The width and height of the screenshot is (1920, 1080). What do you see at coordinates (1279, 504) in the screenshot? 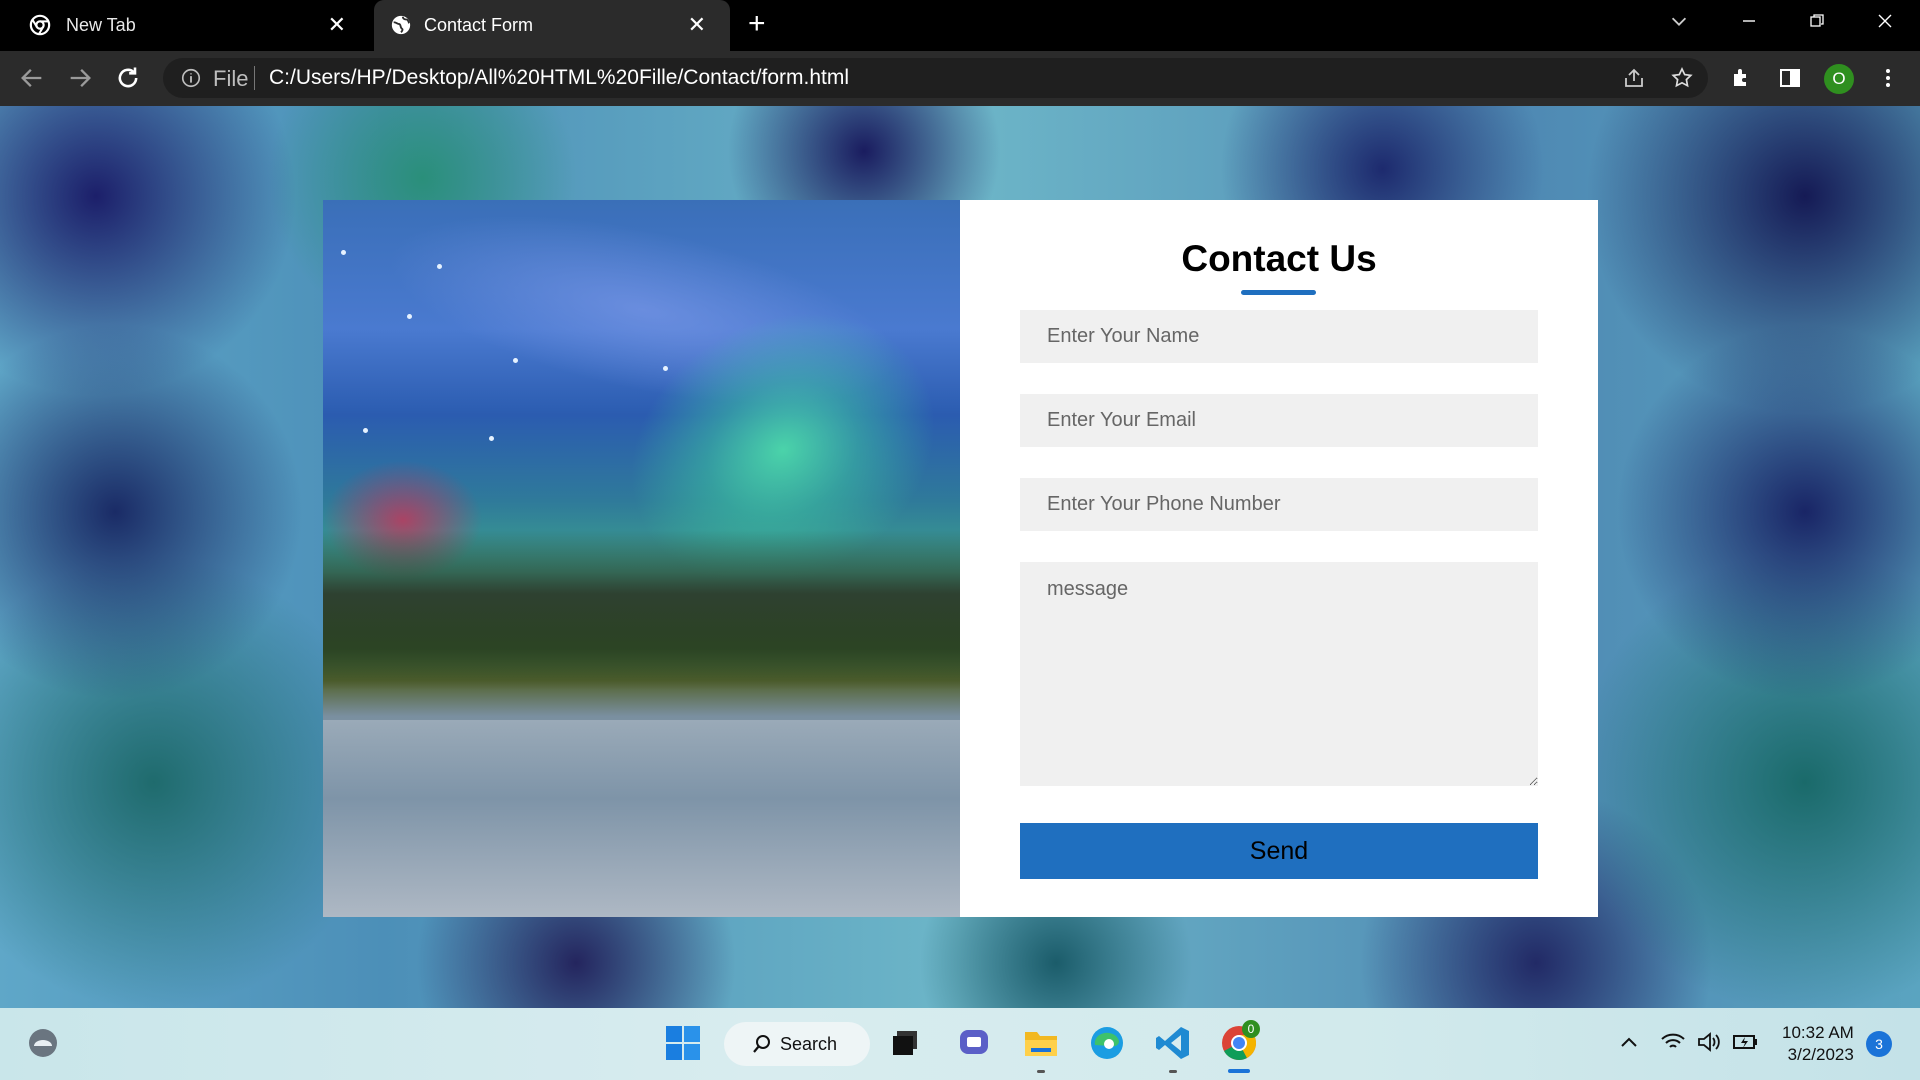
I see `phone-input` at bounding box center [1279, 504].